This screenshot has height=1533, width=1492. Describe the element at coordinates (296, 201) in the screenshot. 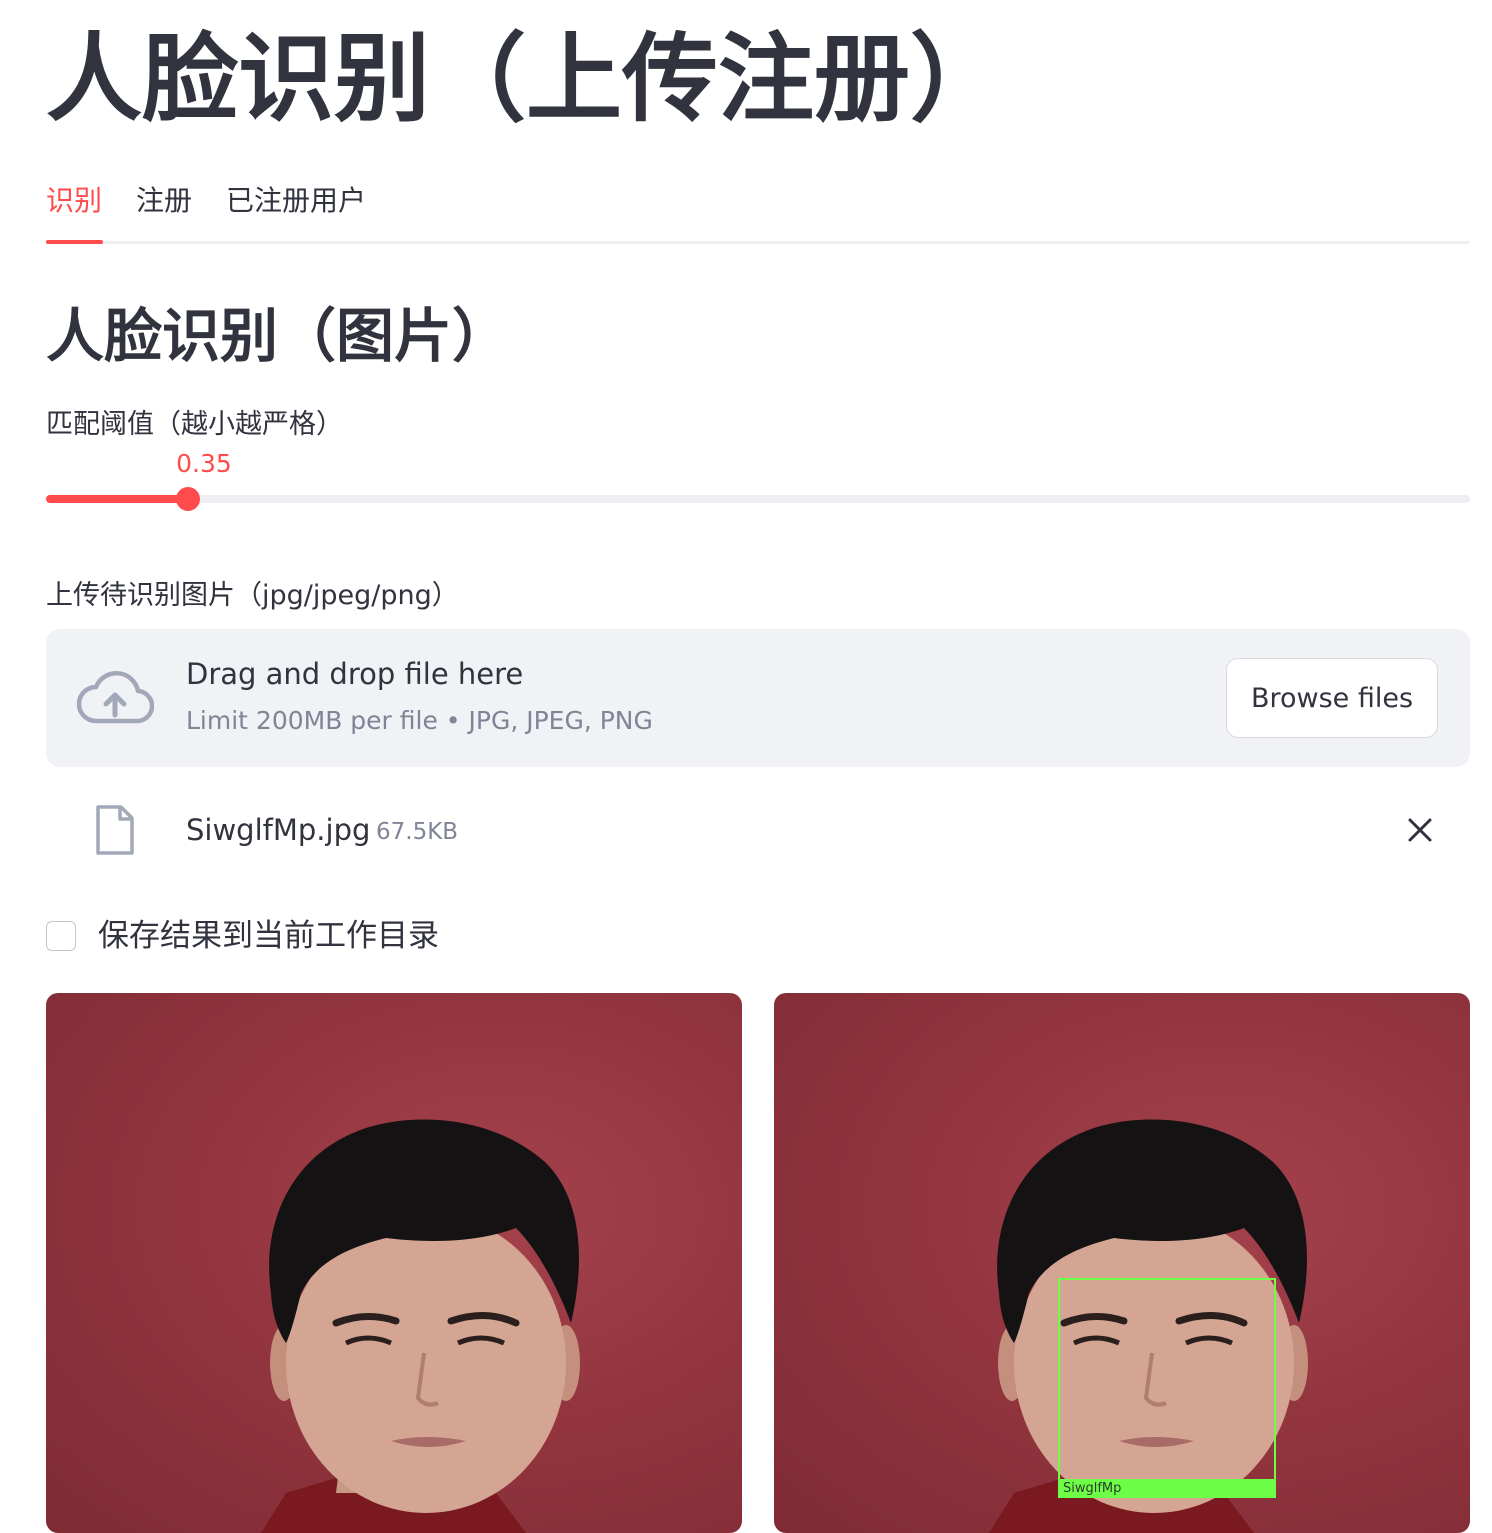

I see `tab-registered-users: 已注册用户` at that location.